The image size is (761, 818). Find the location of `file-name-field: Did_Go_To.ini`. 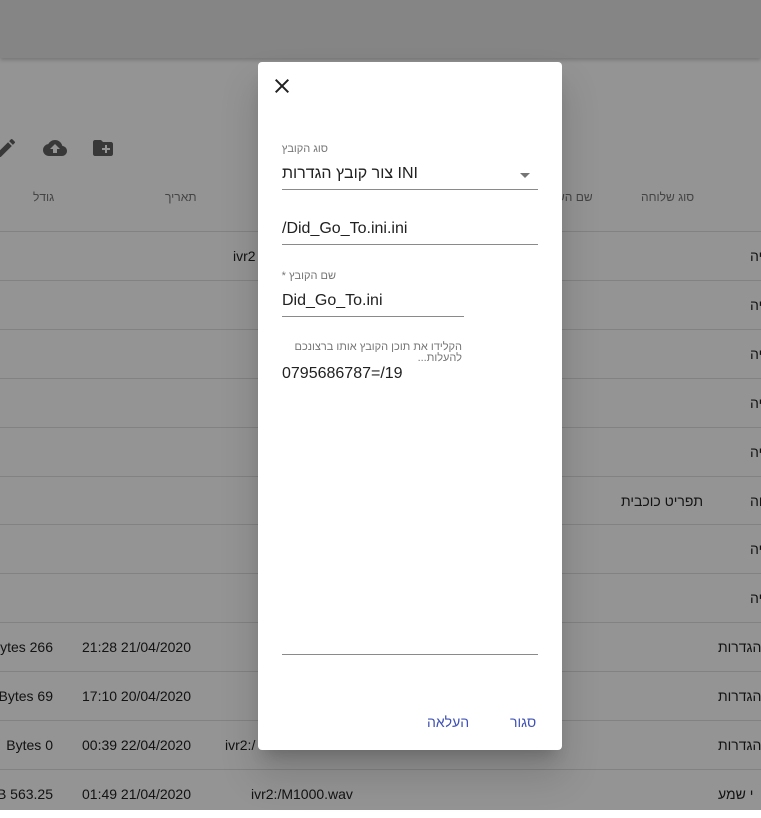

file-name-field: Did_Go_To.ini is located at coordinates (332, 301).